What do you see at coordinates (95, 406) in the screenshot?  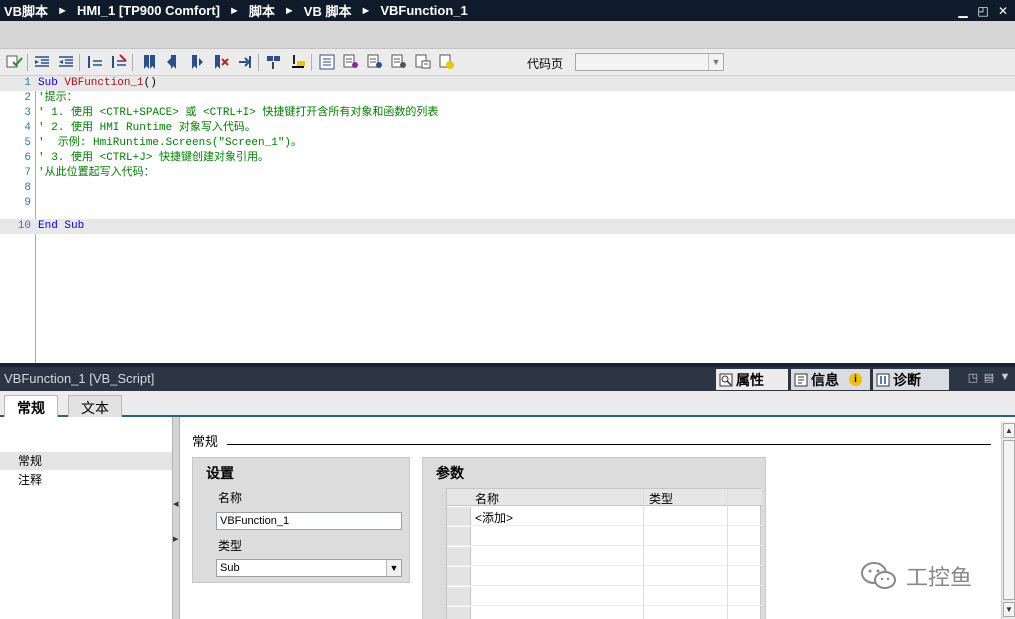 I see `subtab-text: 文本` at bounding box center [95, 406].